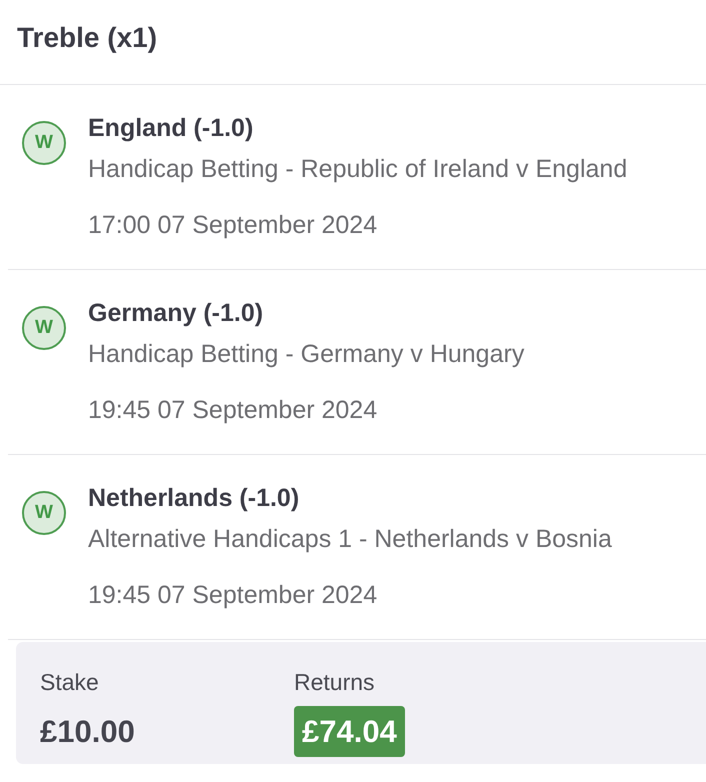 The image size is (706, 782). I want to click on bet-title: Treble (x1), so click(87, 38).